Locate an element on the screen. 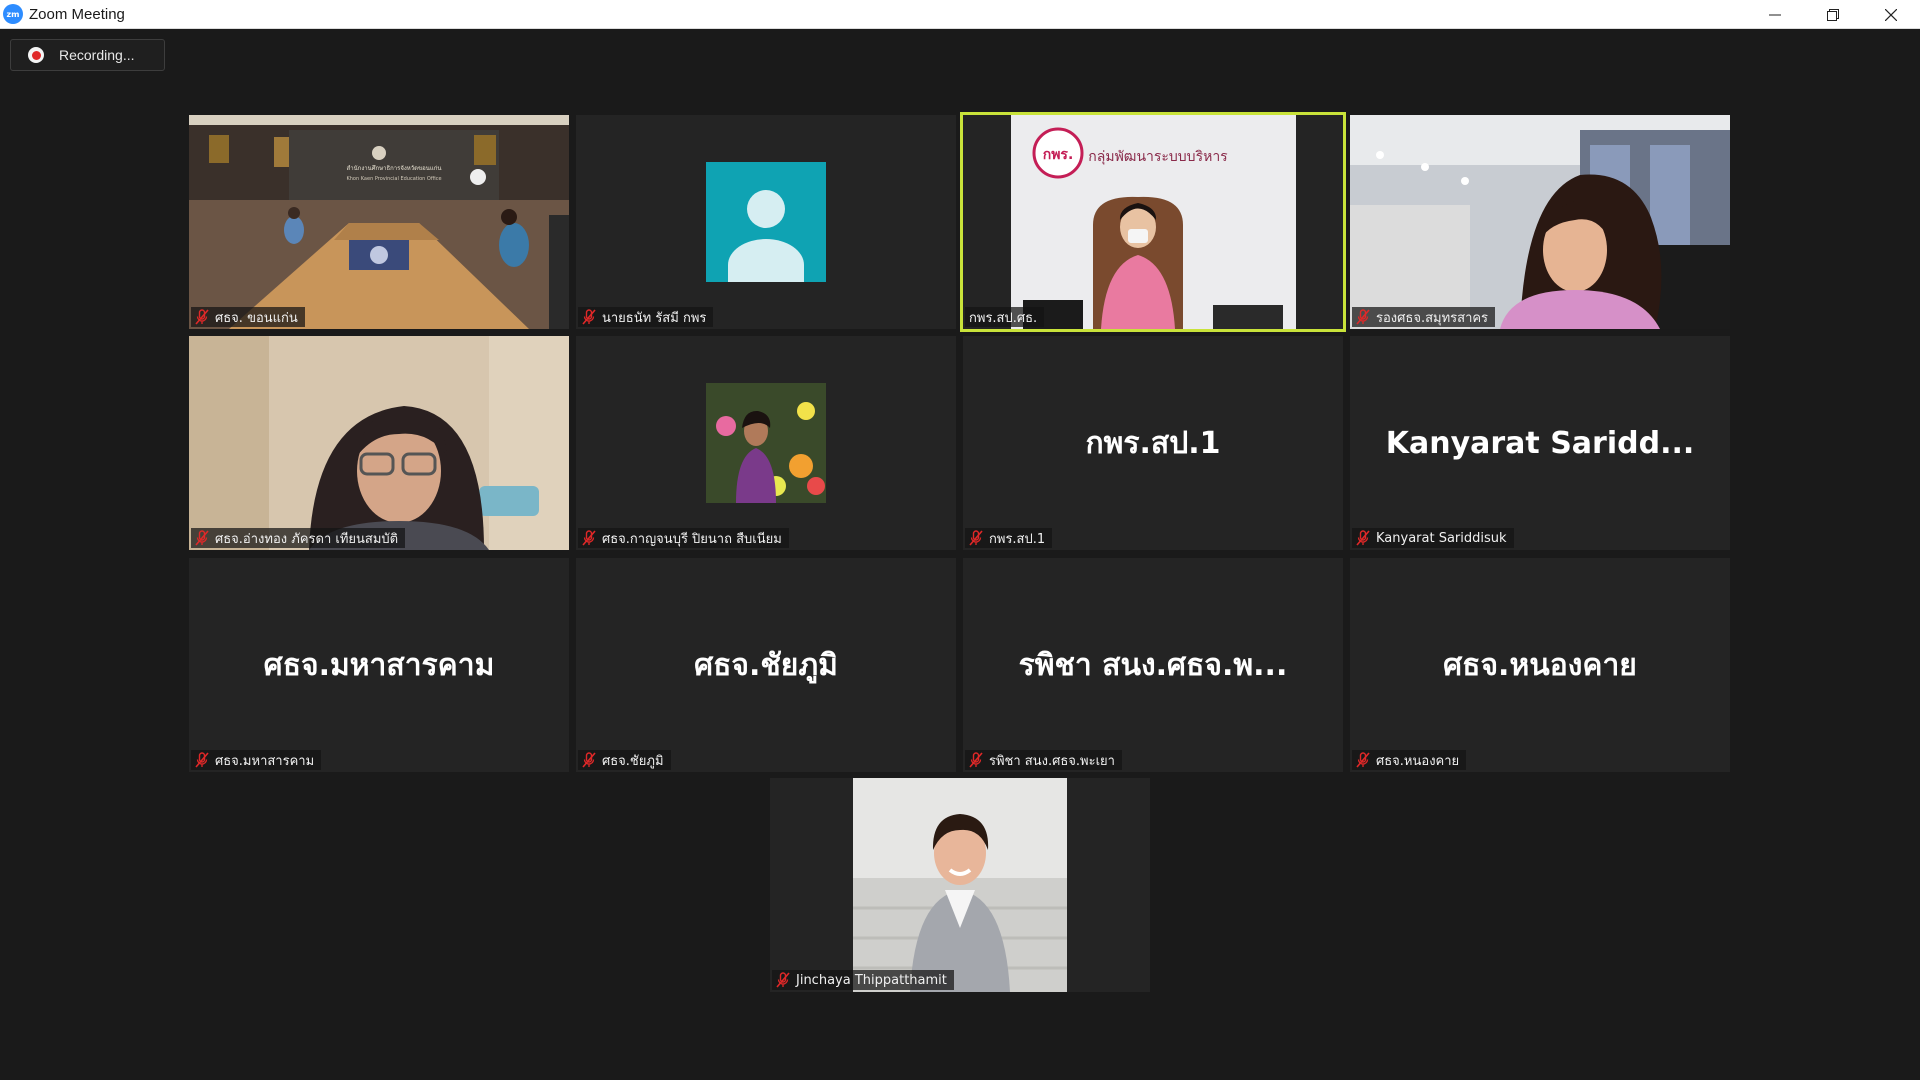 Image resolution: width=1920 pixels, height=1080 pixels. close-button is located at coordinates (1891, 14).